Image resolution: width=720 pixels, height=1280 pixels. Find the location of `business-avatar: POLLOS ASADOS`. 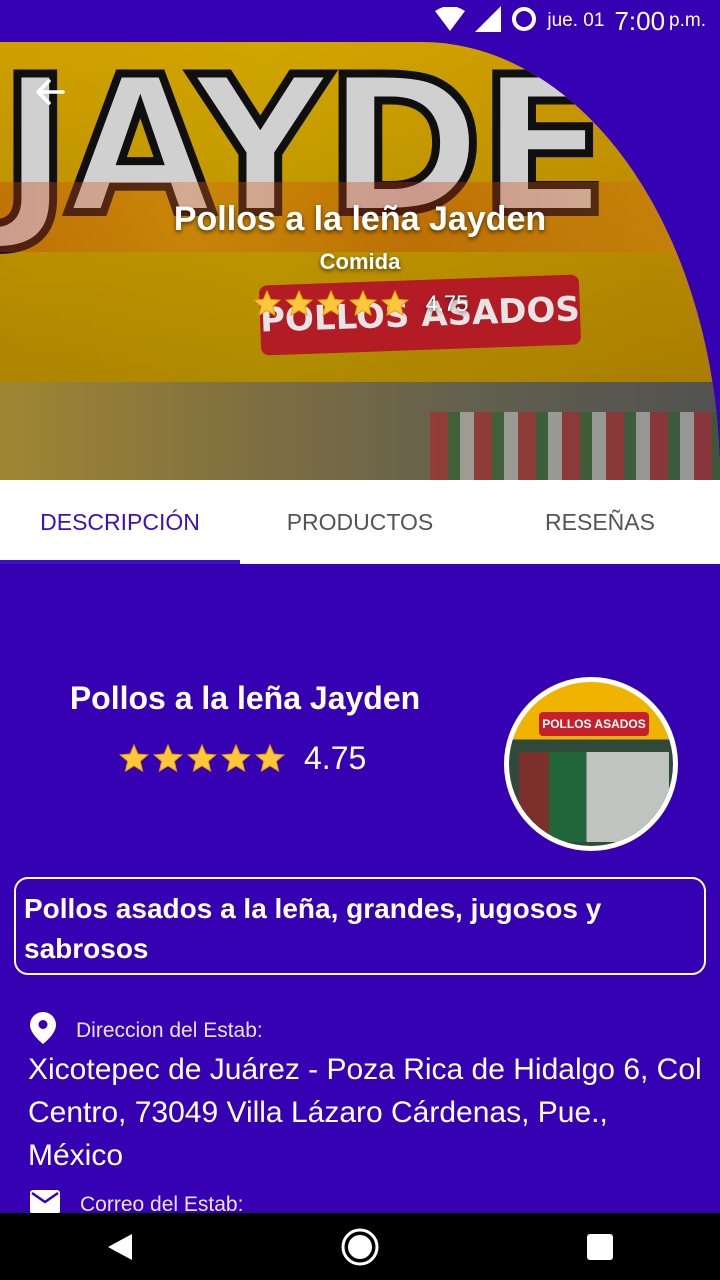

business-avatar: POLLOS ASADOS is located at coordinates (591, 764).